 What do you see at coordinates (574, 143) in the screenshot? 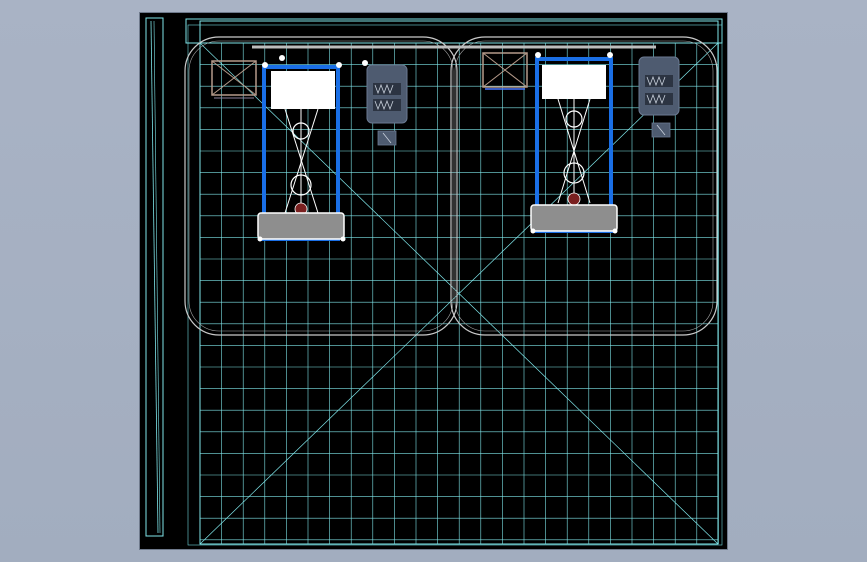
I see `right-unit-frame` at bounding box center [574, 143].